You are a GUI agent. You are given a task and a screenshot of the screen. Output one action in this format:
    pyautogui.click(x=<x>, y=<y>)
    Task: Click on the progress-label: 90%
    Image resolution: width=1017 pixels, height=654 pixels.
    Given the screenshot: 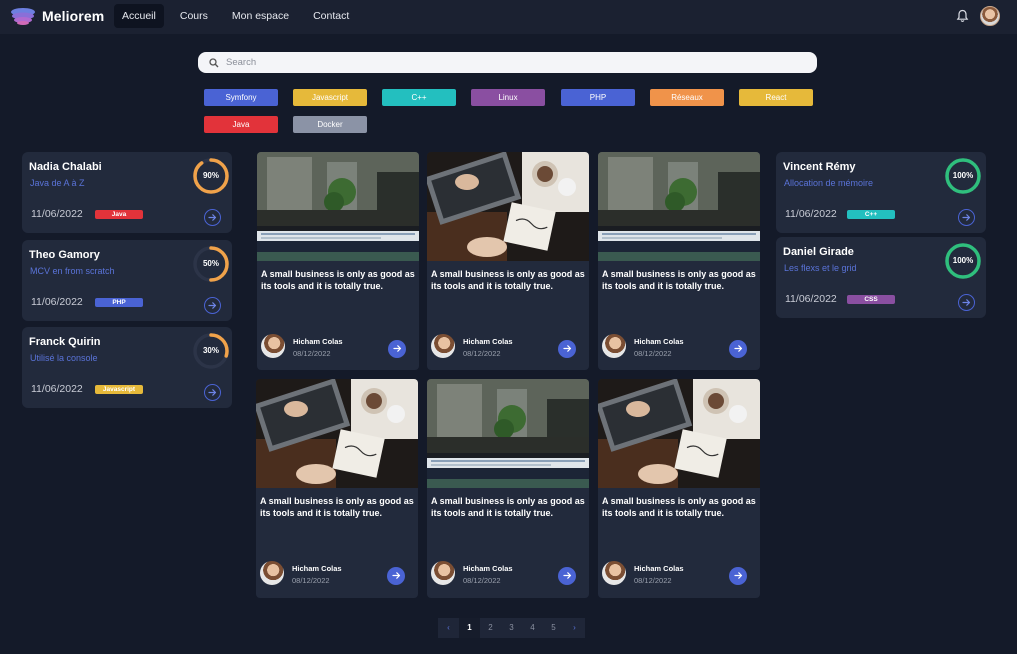 What is the action you would take?
    pyautogui.click(x=210, y=175)
    